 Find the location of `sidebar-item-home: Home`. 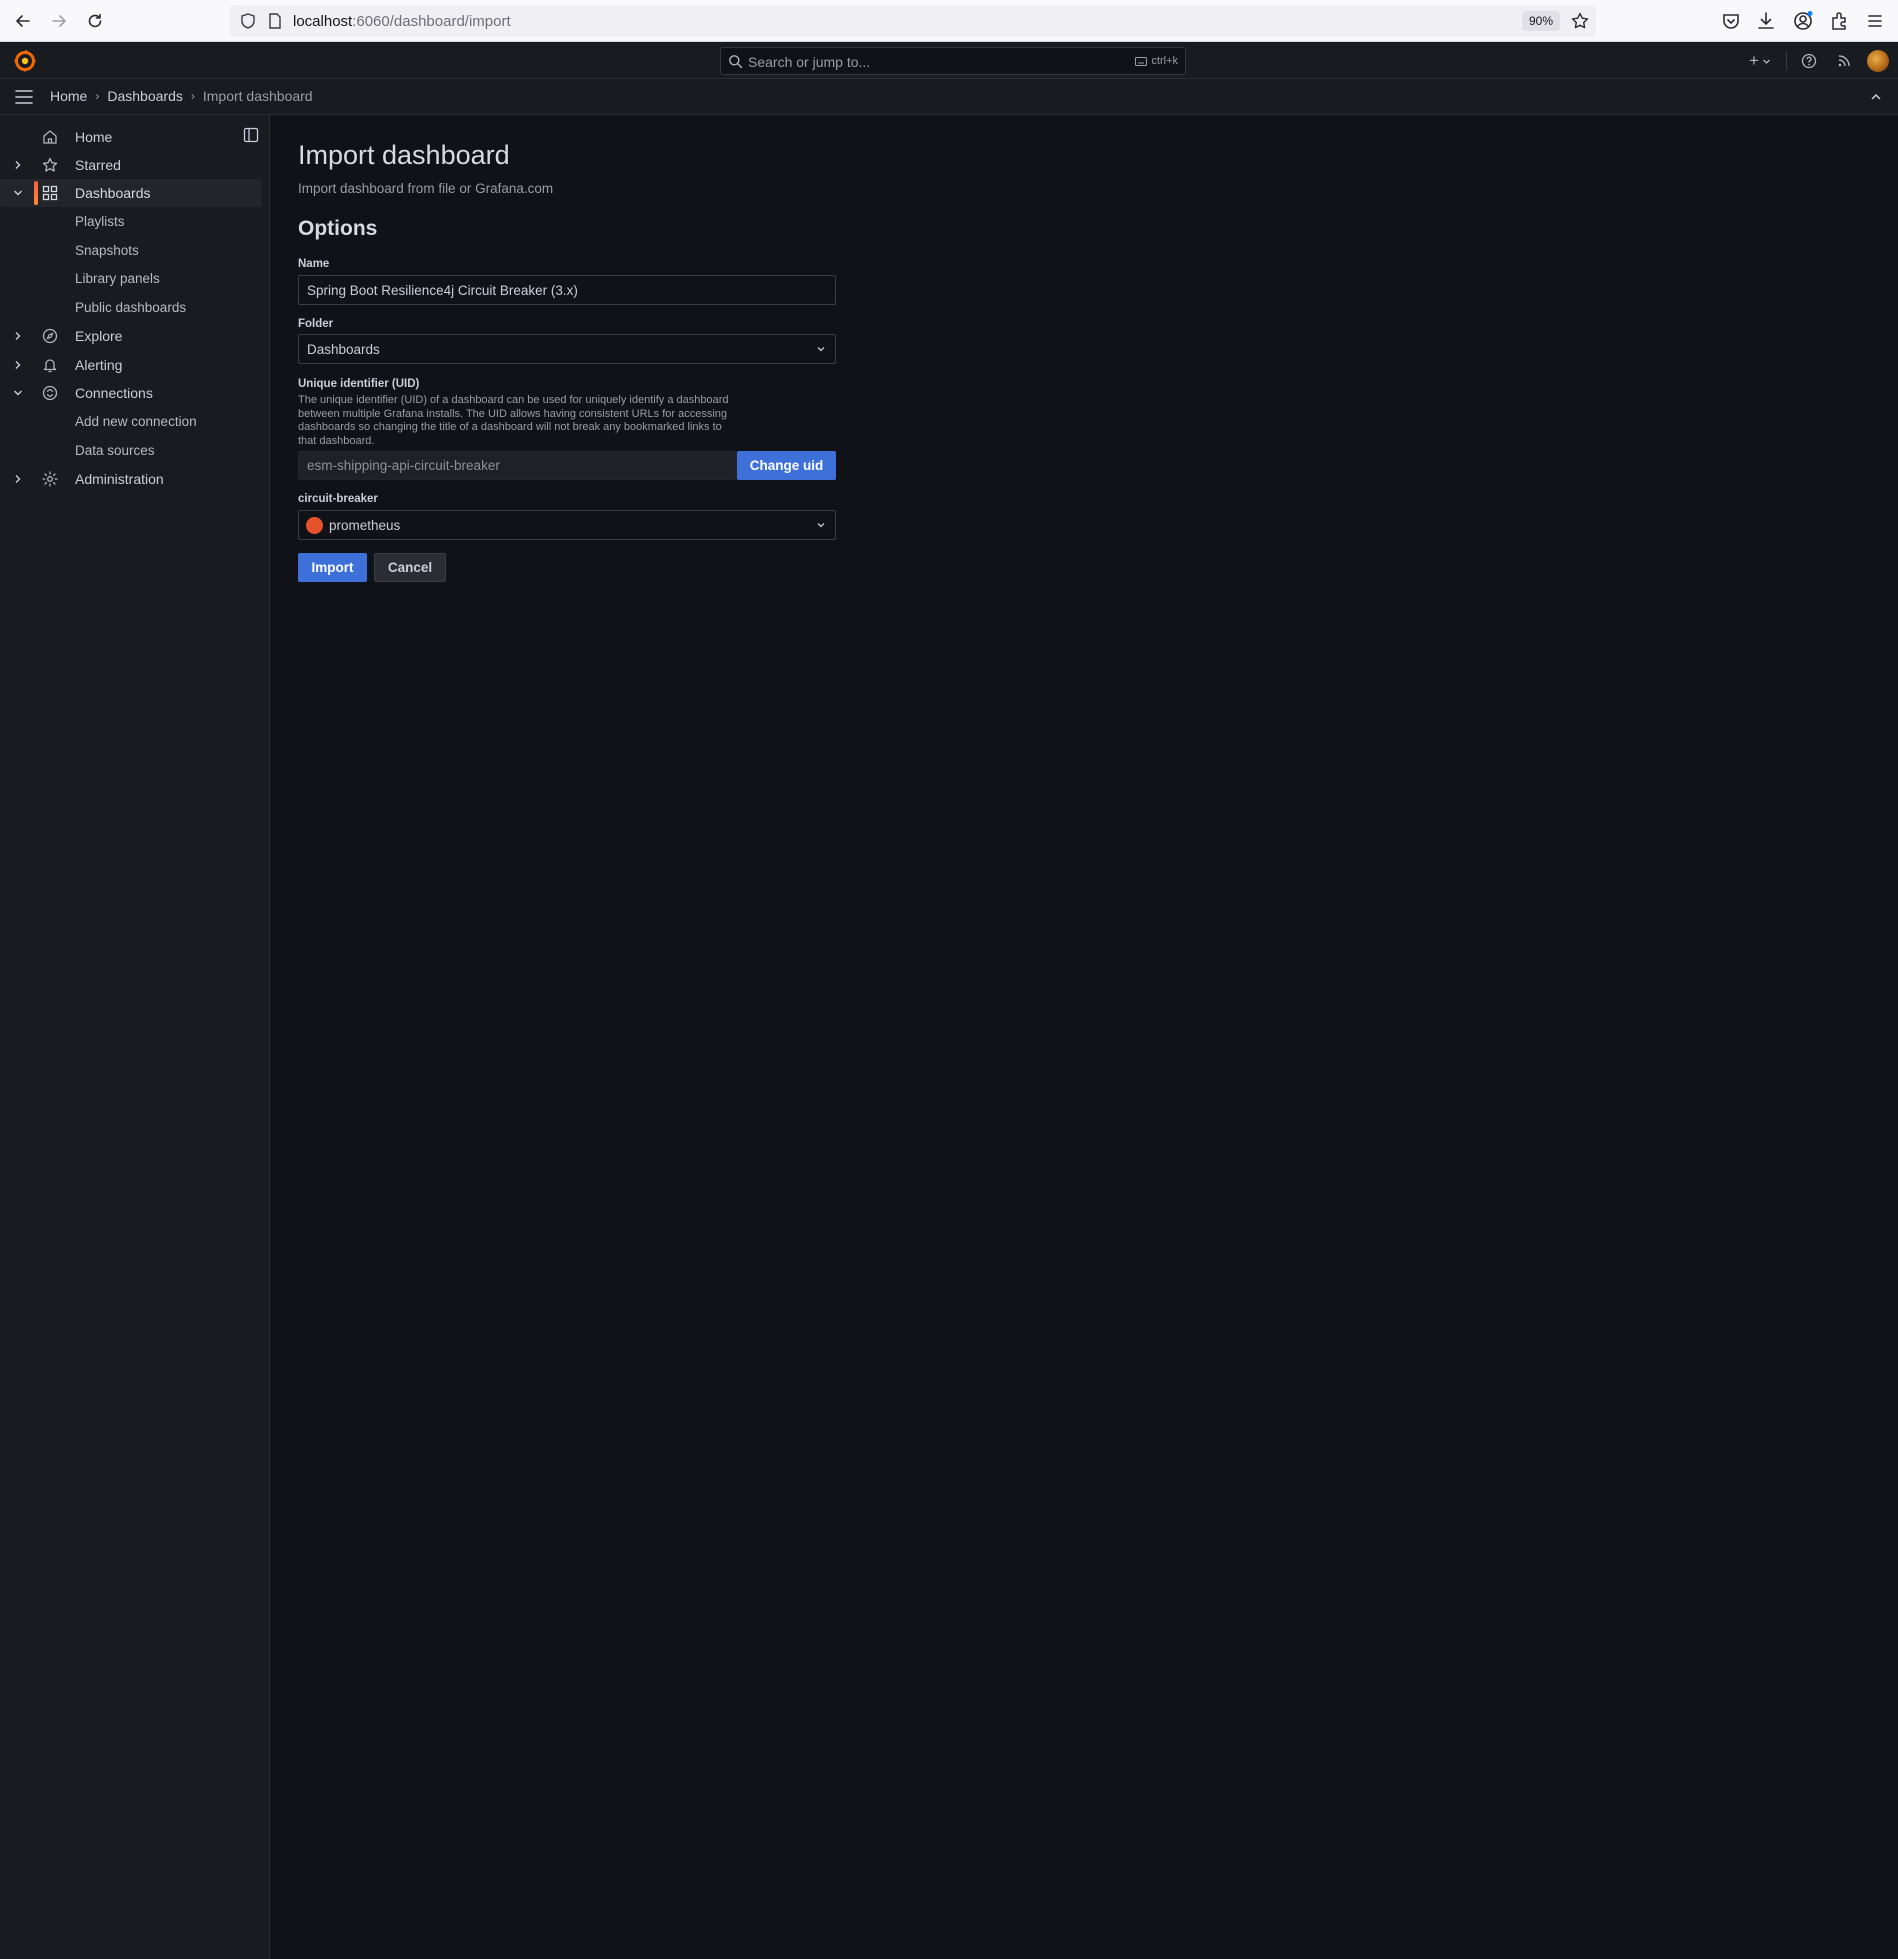

sidebar-item-home: Home is located at coordinates (131, 137).